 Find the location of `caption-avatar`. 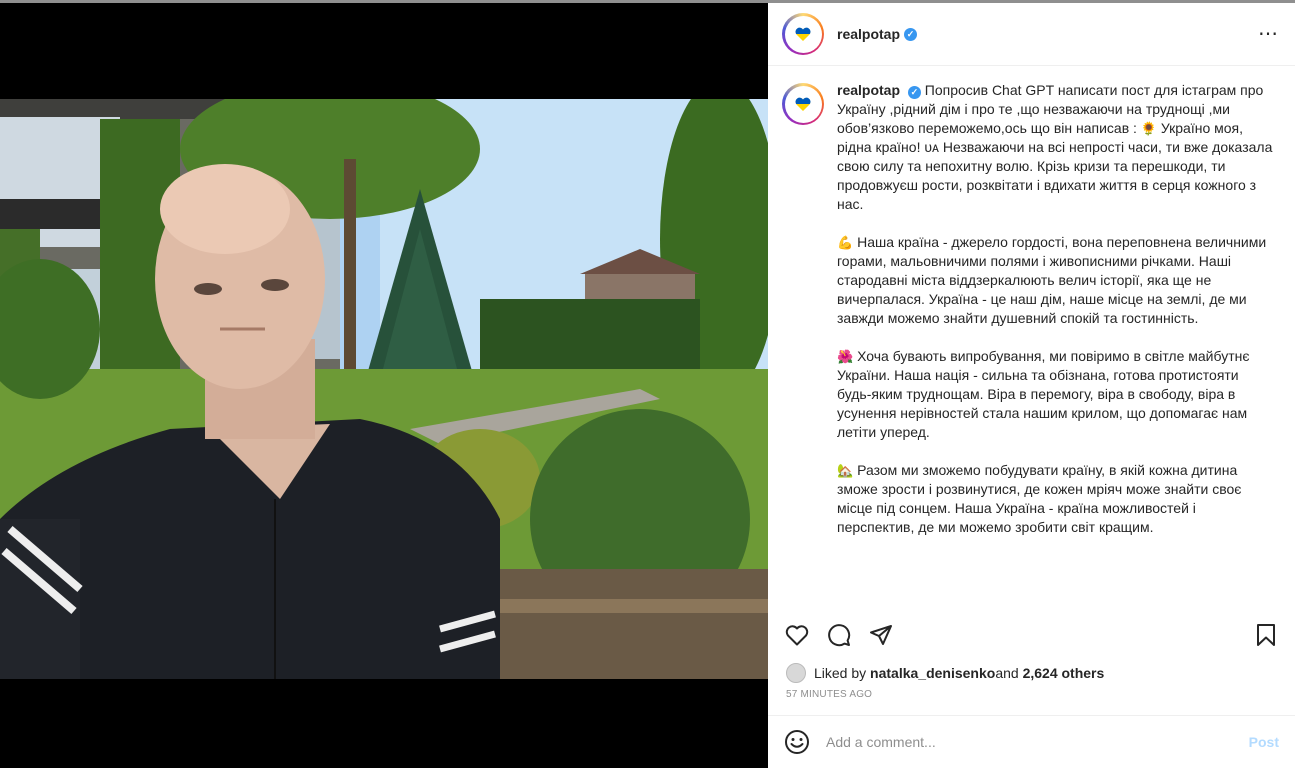

caption-avatar is located at coordinates (803, 104).